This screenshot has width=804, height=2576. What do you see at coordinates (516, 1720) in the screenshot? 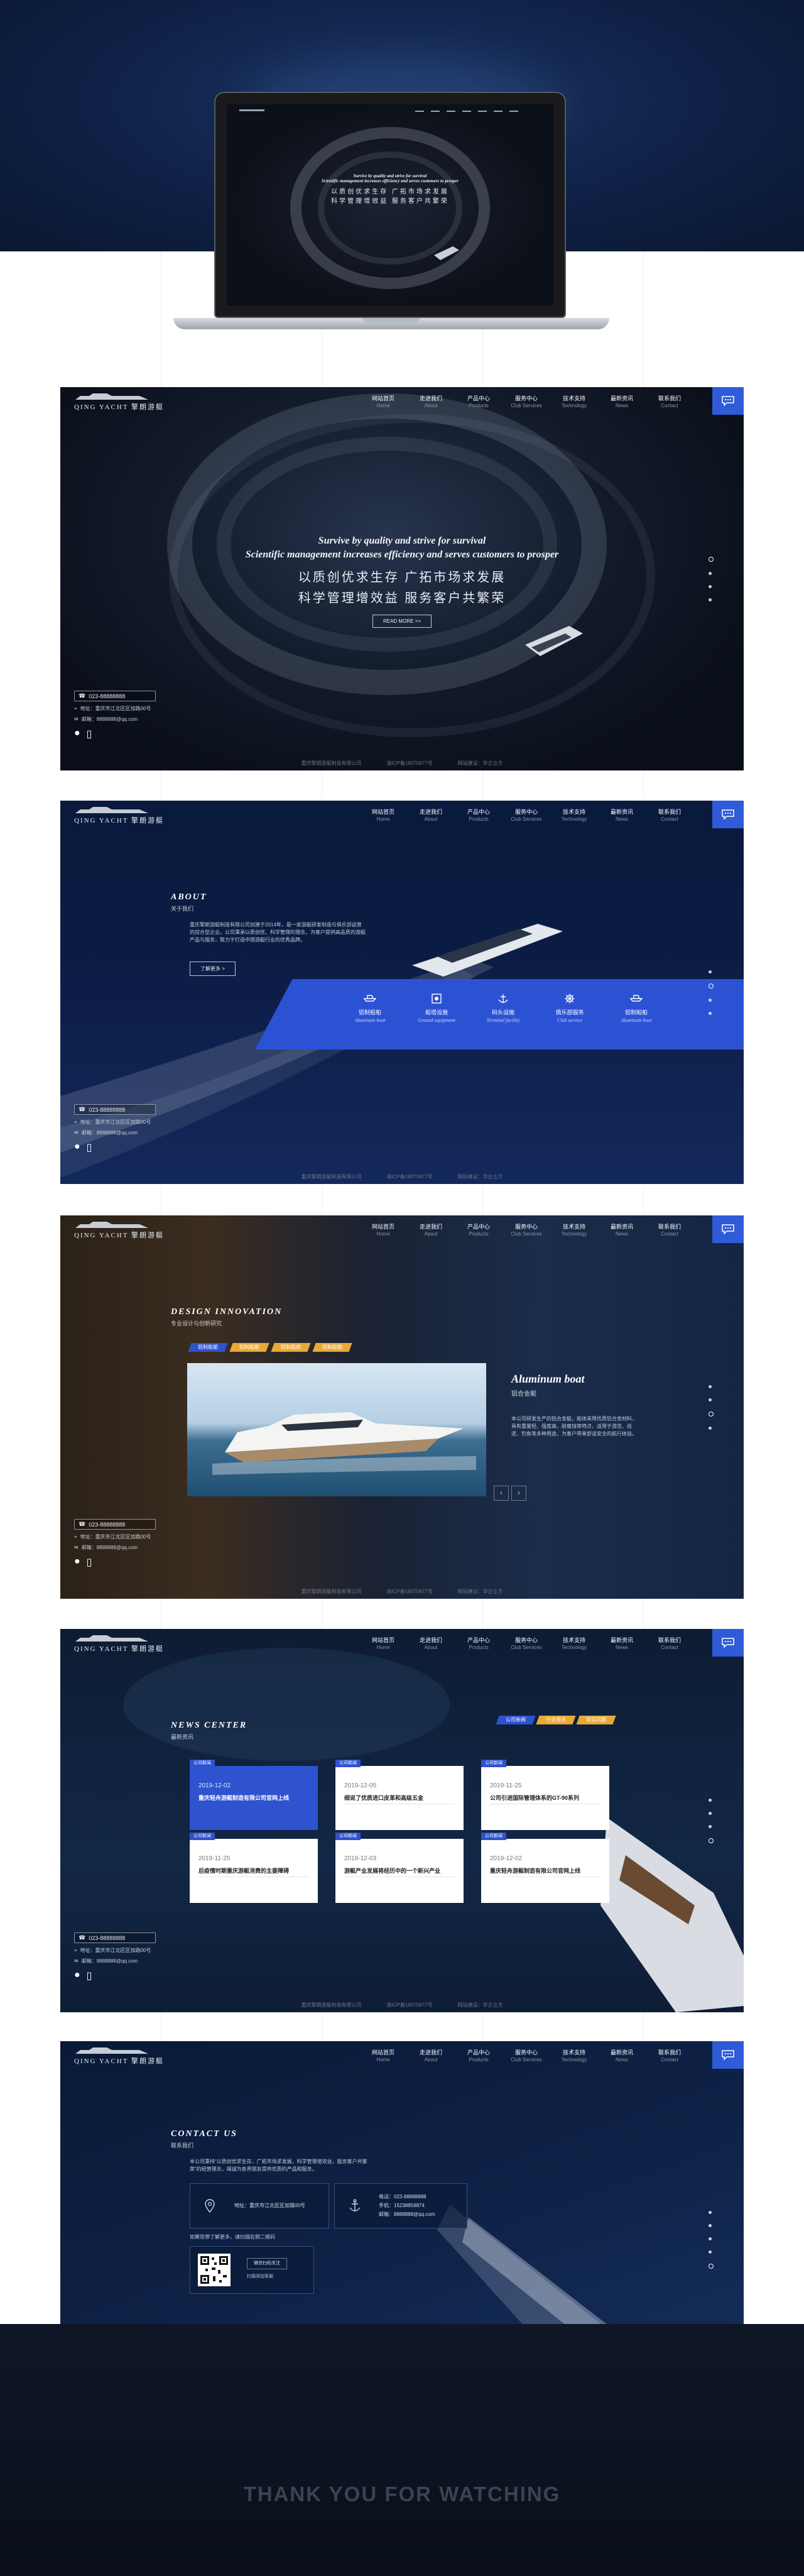
I see `tab-news-category: 公司新闻` at bounding box center [516, 1720].